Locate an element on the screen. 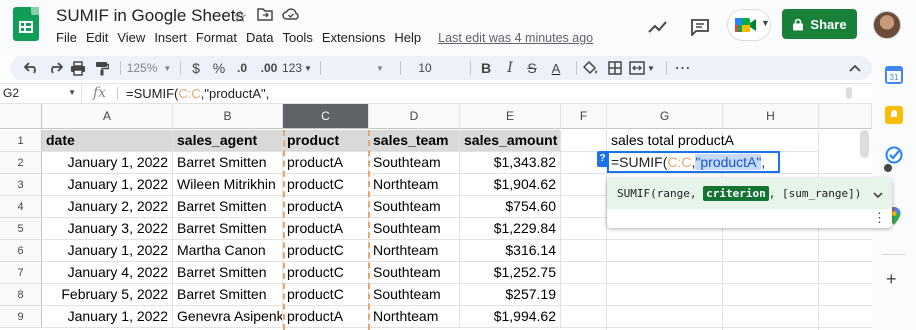 This screenshot has width=916, height=330. tasks-icon is located at coordinates (894, 155).